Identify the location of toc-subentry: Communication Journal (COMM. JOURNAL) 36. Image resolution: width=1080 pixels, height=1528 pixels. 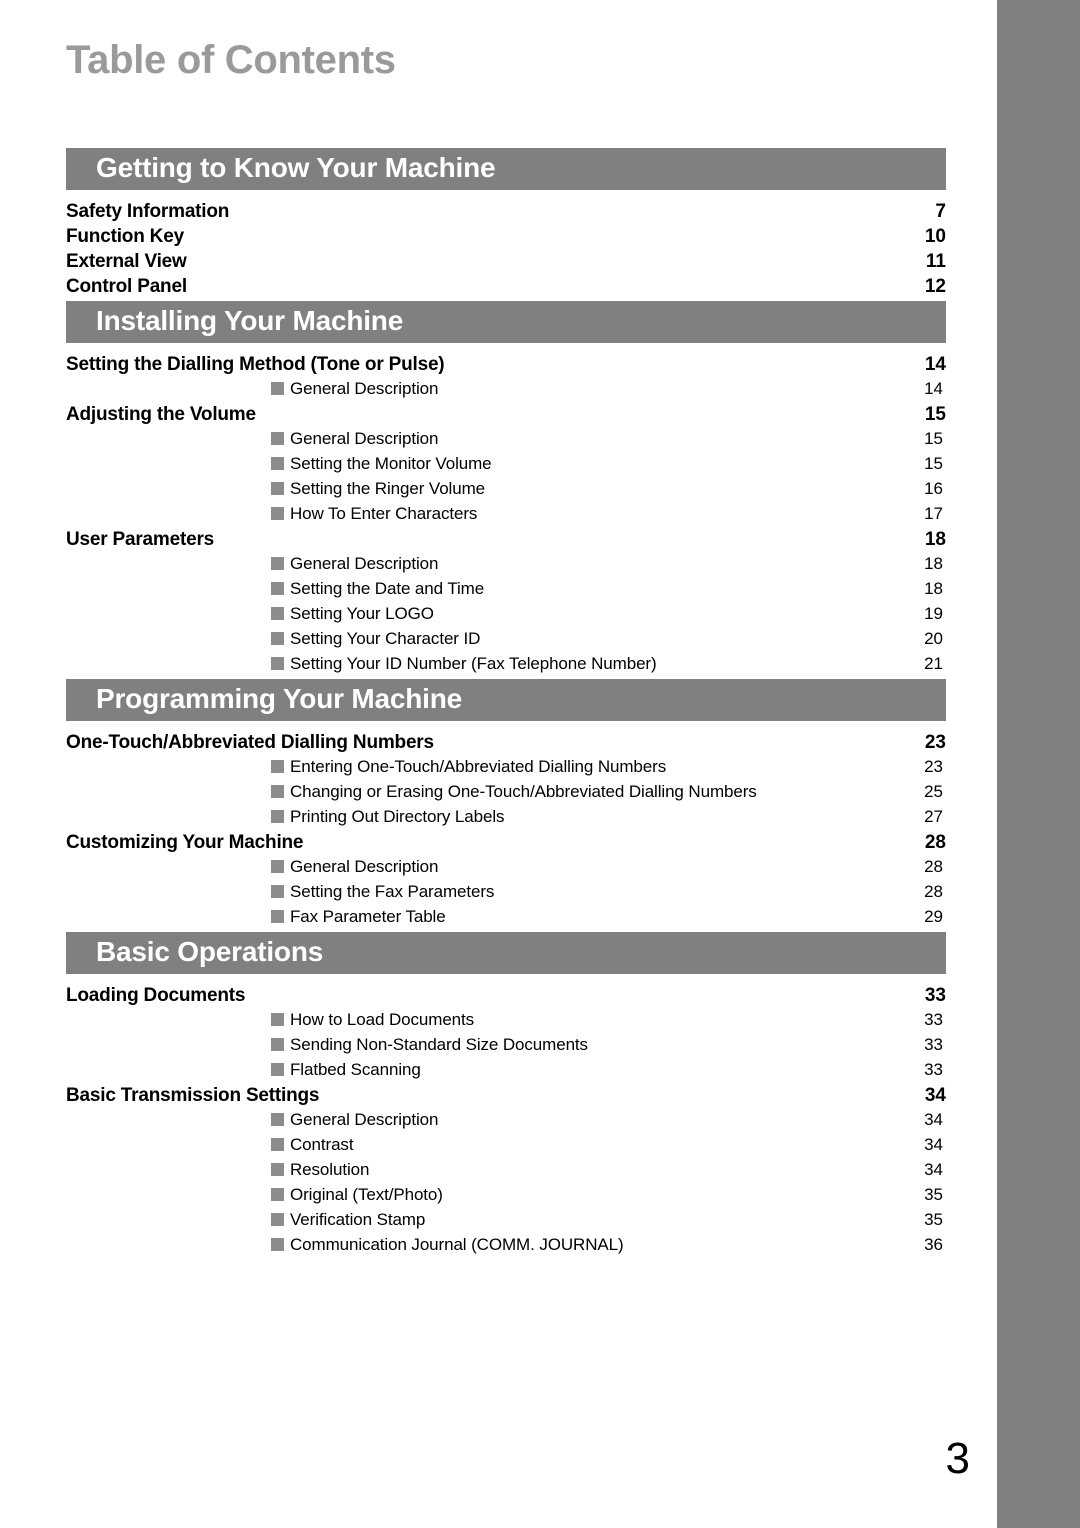
(506, 1247).